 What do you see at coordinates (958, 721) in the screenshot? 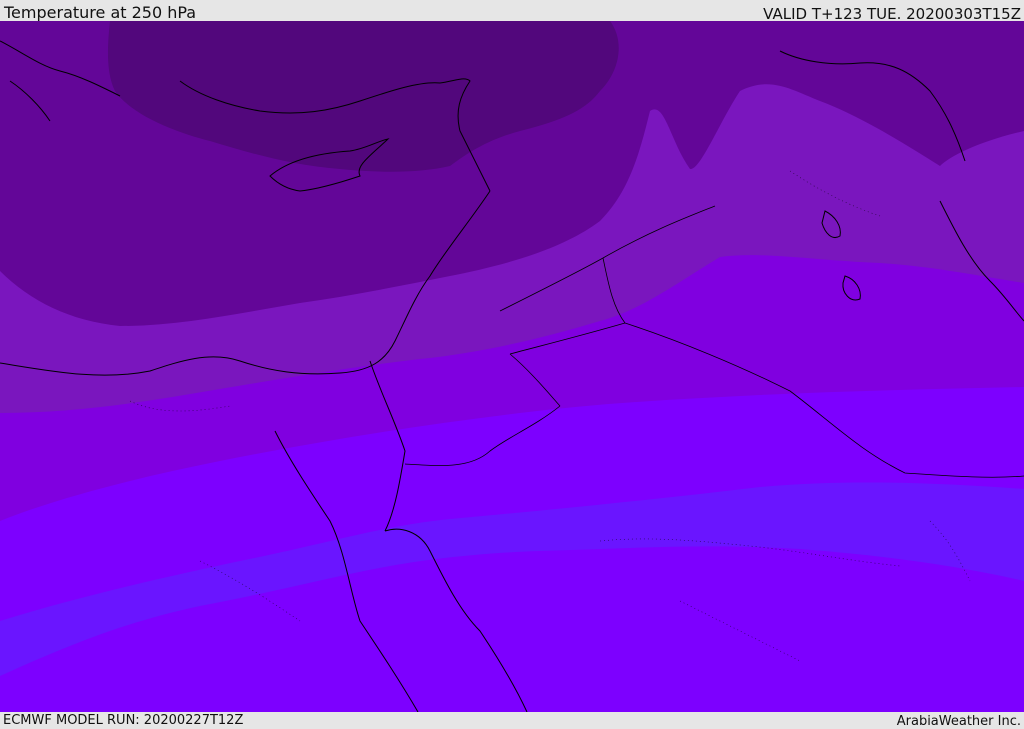
I see `credit-label: ArabiaWeather Inc.` at bounding box center [958, 721].